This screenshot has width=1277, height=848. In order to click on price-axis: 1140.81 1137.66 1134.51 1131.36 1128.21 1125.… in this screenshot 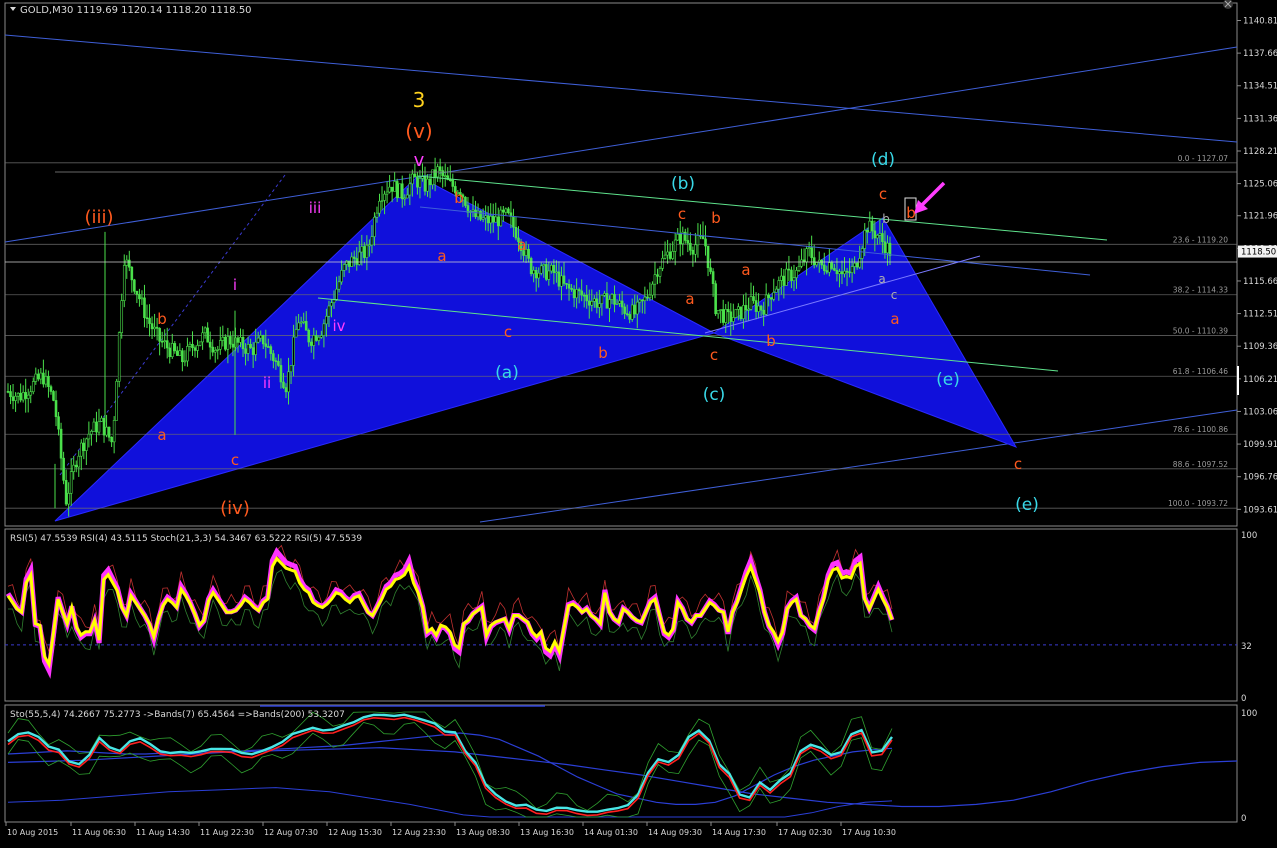, I will do `click(1257, 266)`.